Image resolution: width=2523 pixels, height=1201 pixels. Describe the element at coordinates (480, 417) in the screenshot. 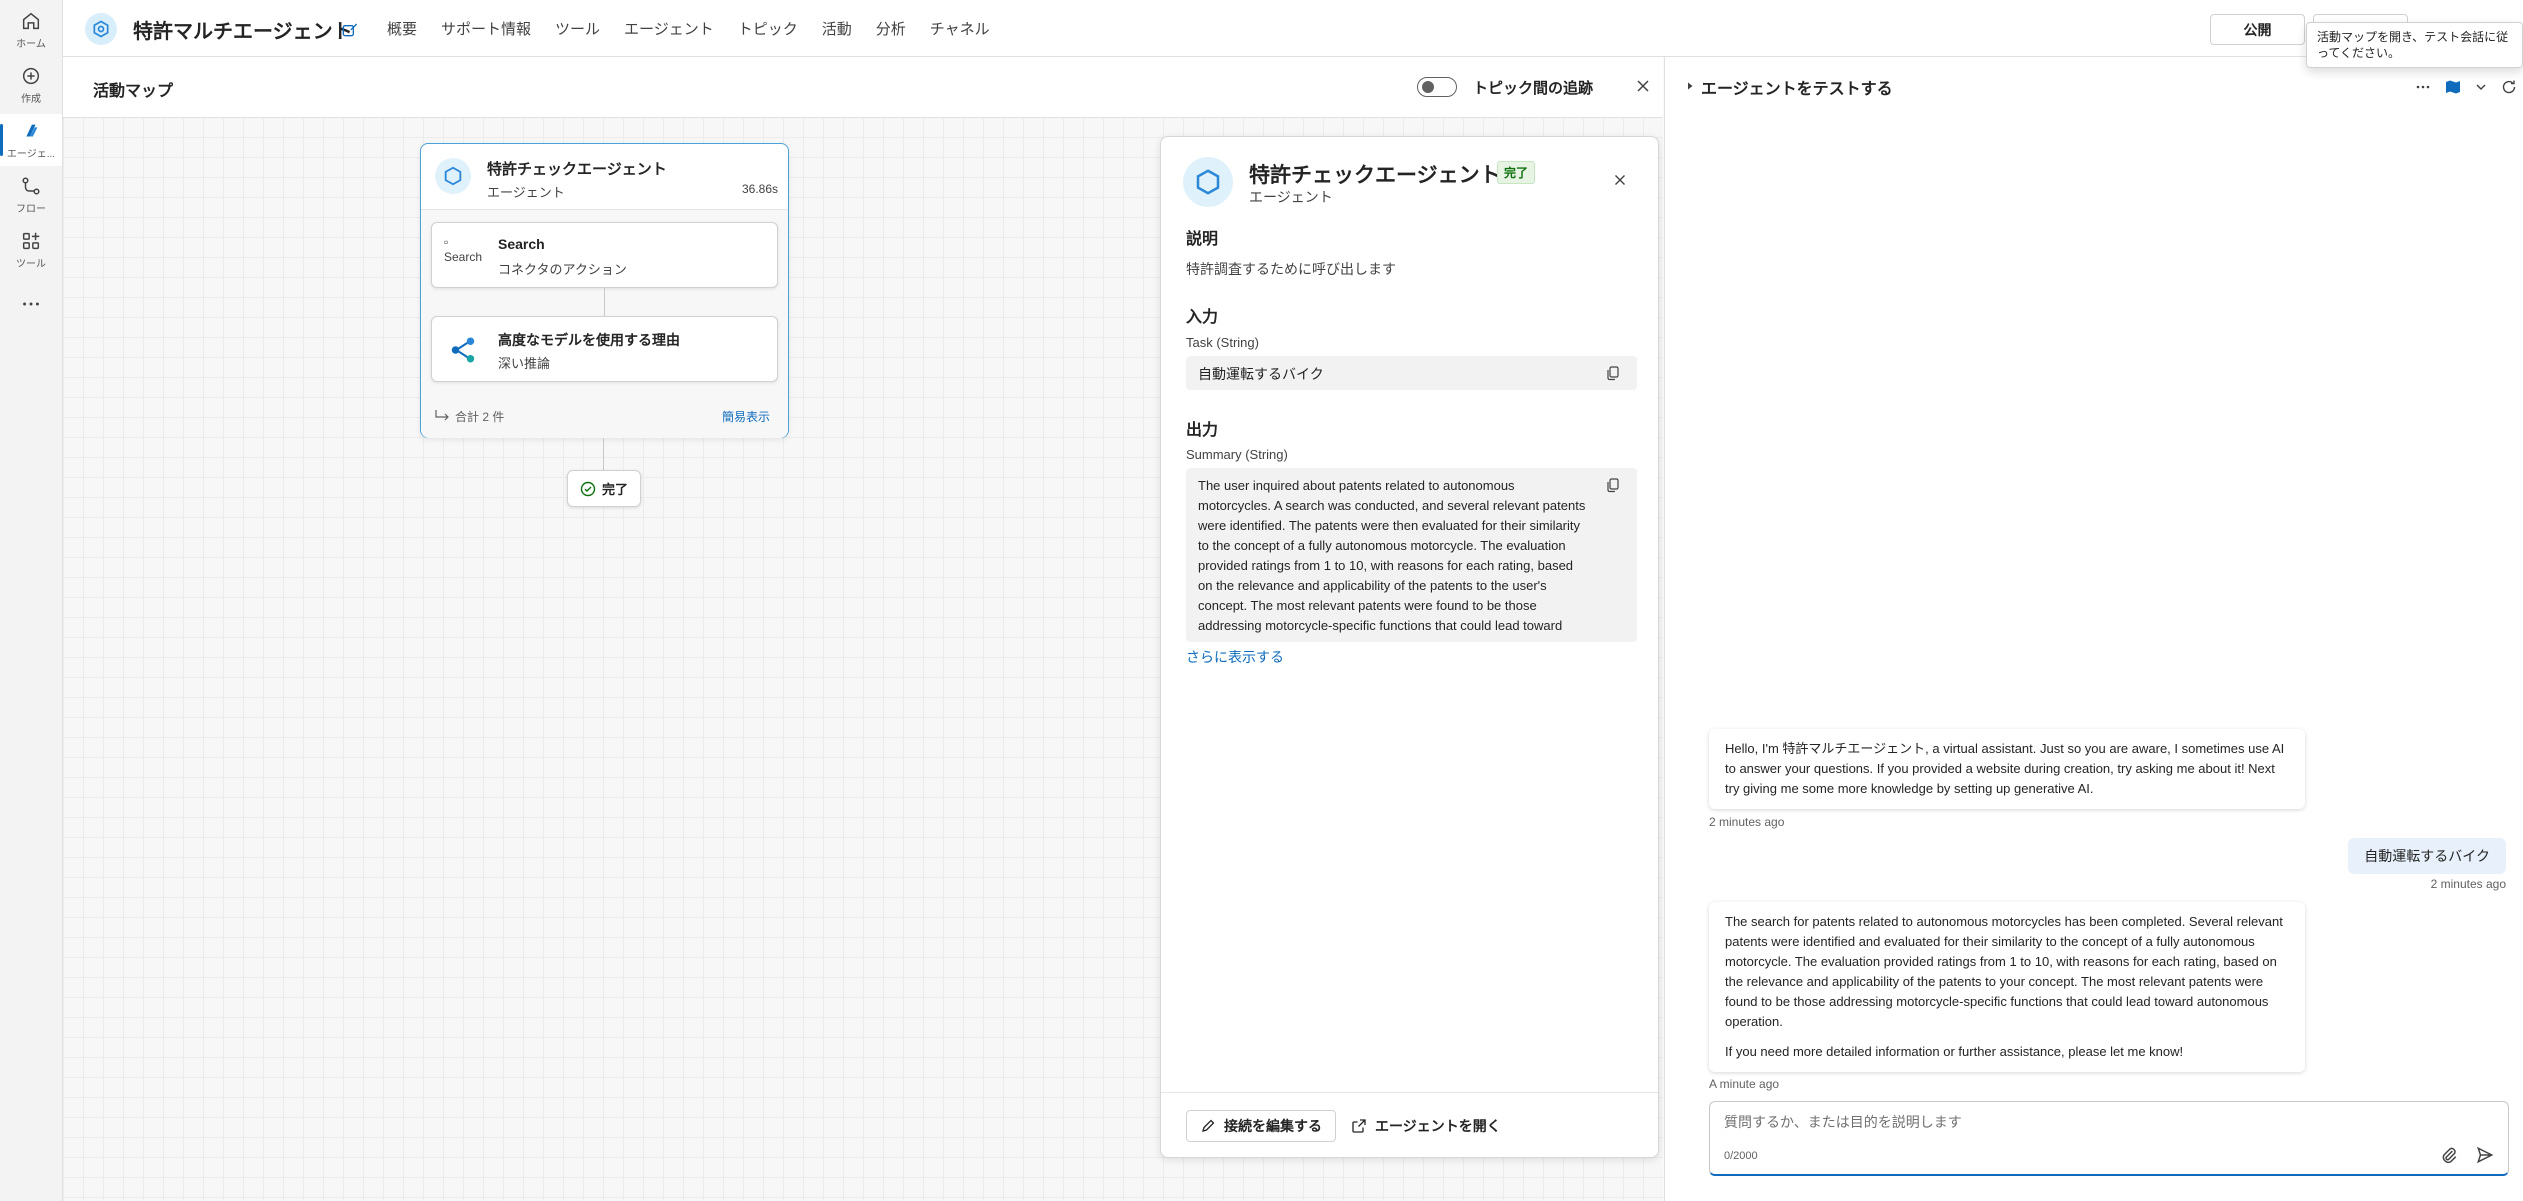

I see `agent-node-total: 合計 2 件` at that location.